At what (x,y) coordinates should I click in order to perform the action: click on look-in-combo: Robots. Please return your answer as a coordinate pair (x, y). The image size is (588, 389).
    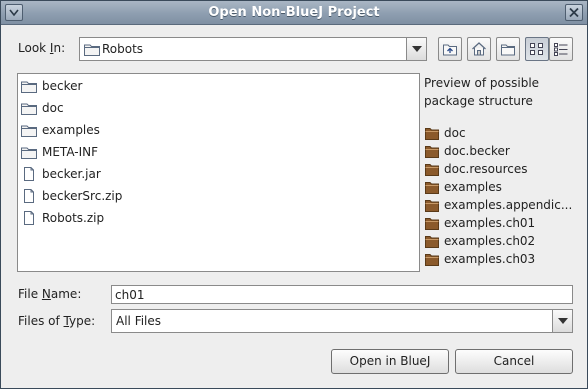
    Looking at the image, I should click on (253, 49).